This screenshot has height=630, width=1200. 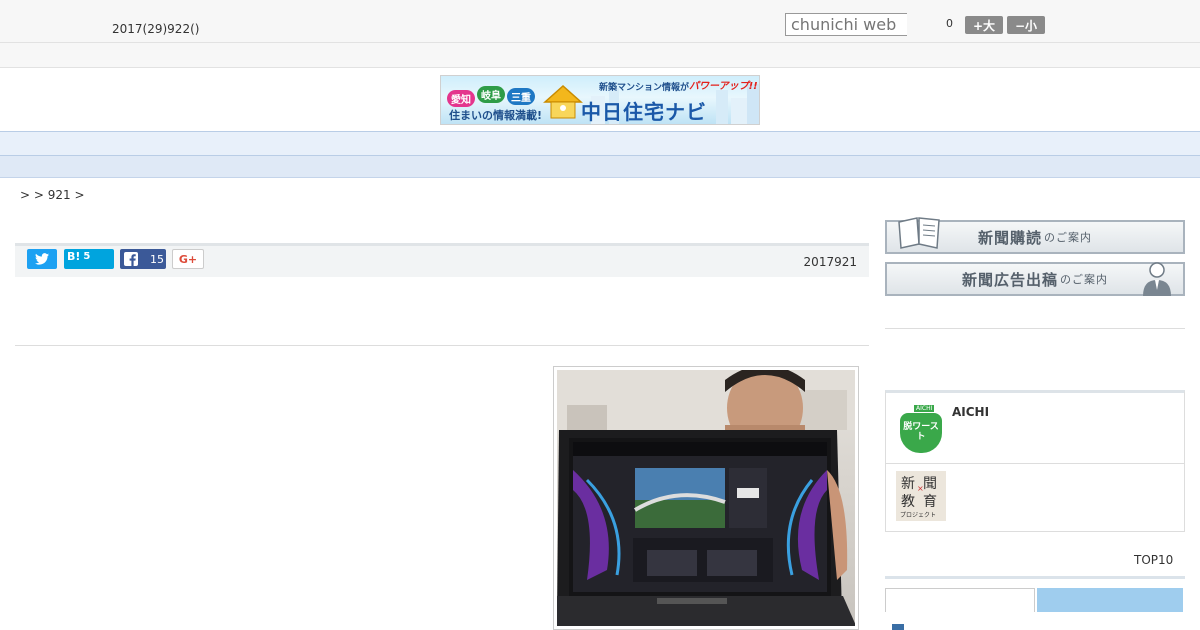 I want to click on newspaper-education-logo: 新 聞 × 教 育 プロジェクト, so click(x=921, y=496).